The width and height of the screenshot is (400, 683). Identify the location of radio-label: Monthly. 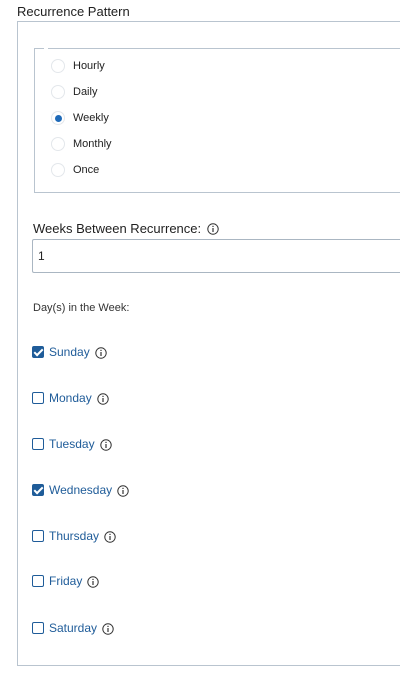
(92, 144).